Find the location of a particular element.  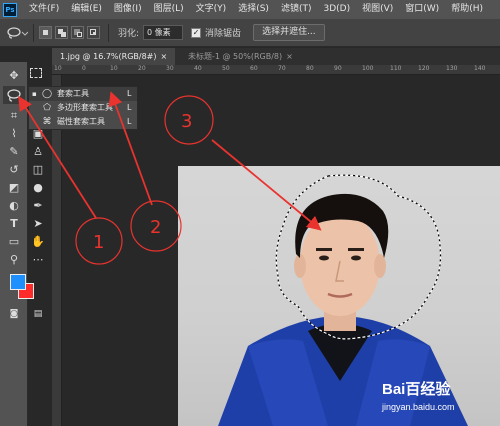

brush-tool-icon: ✎ is located at coordinates (14, 152).